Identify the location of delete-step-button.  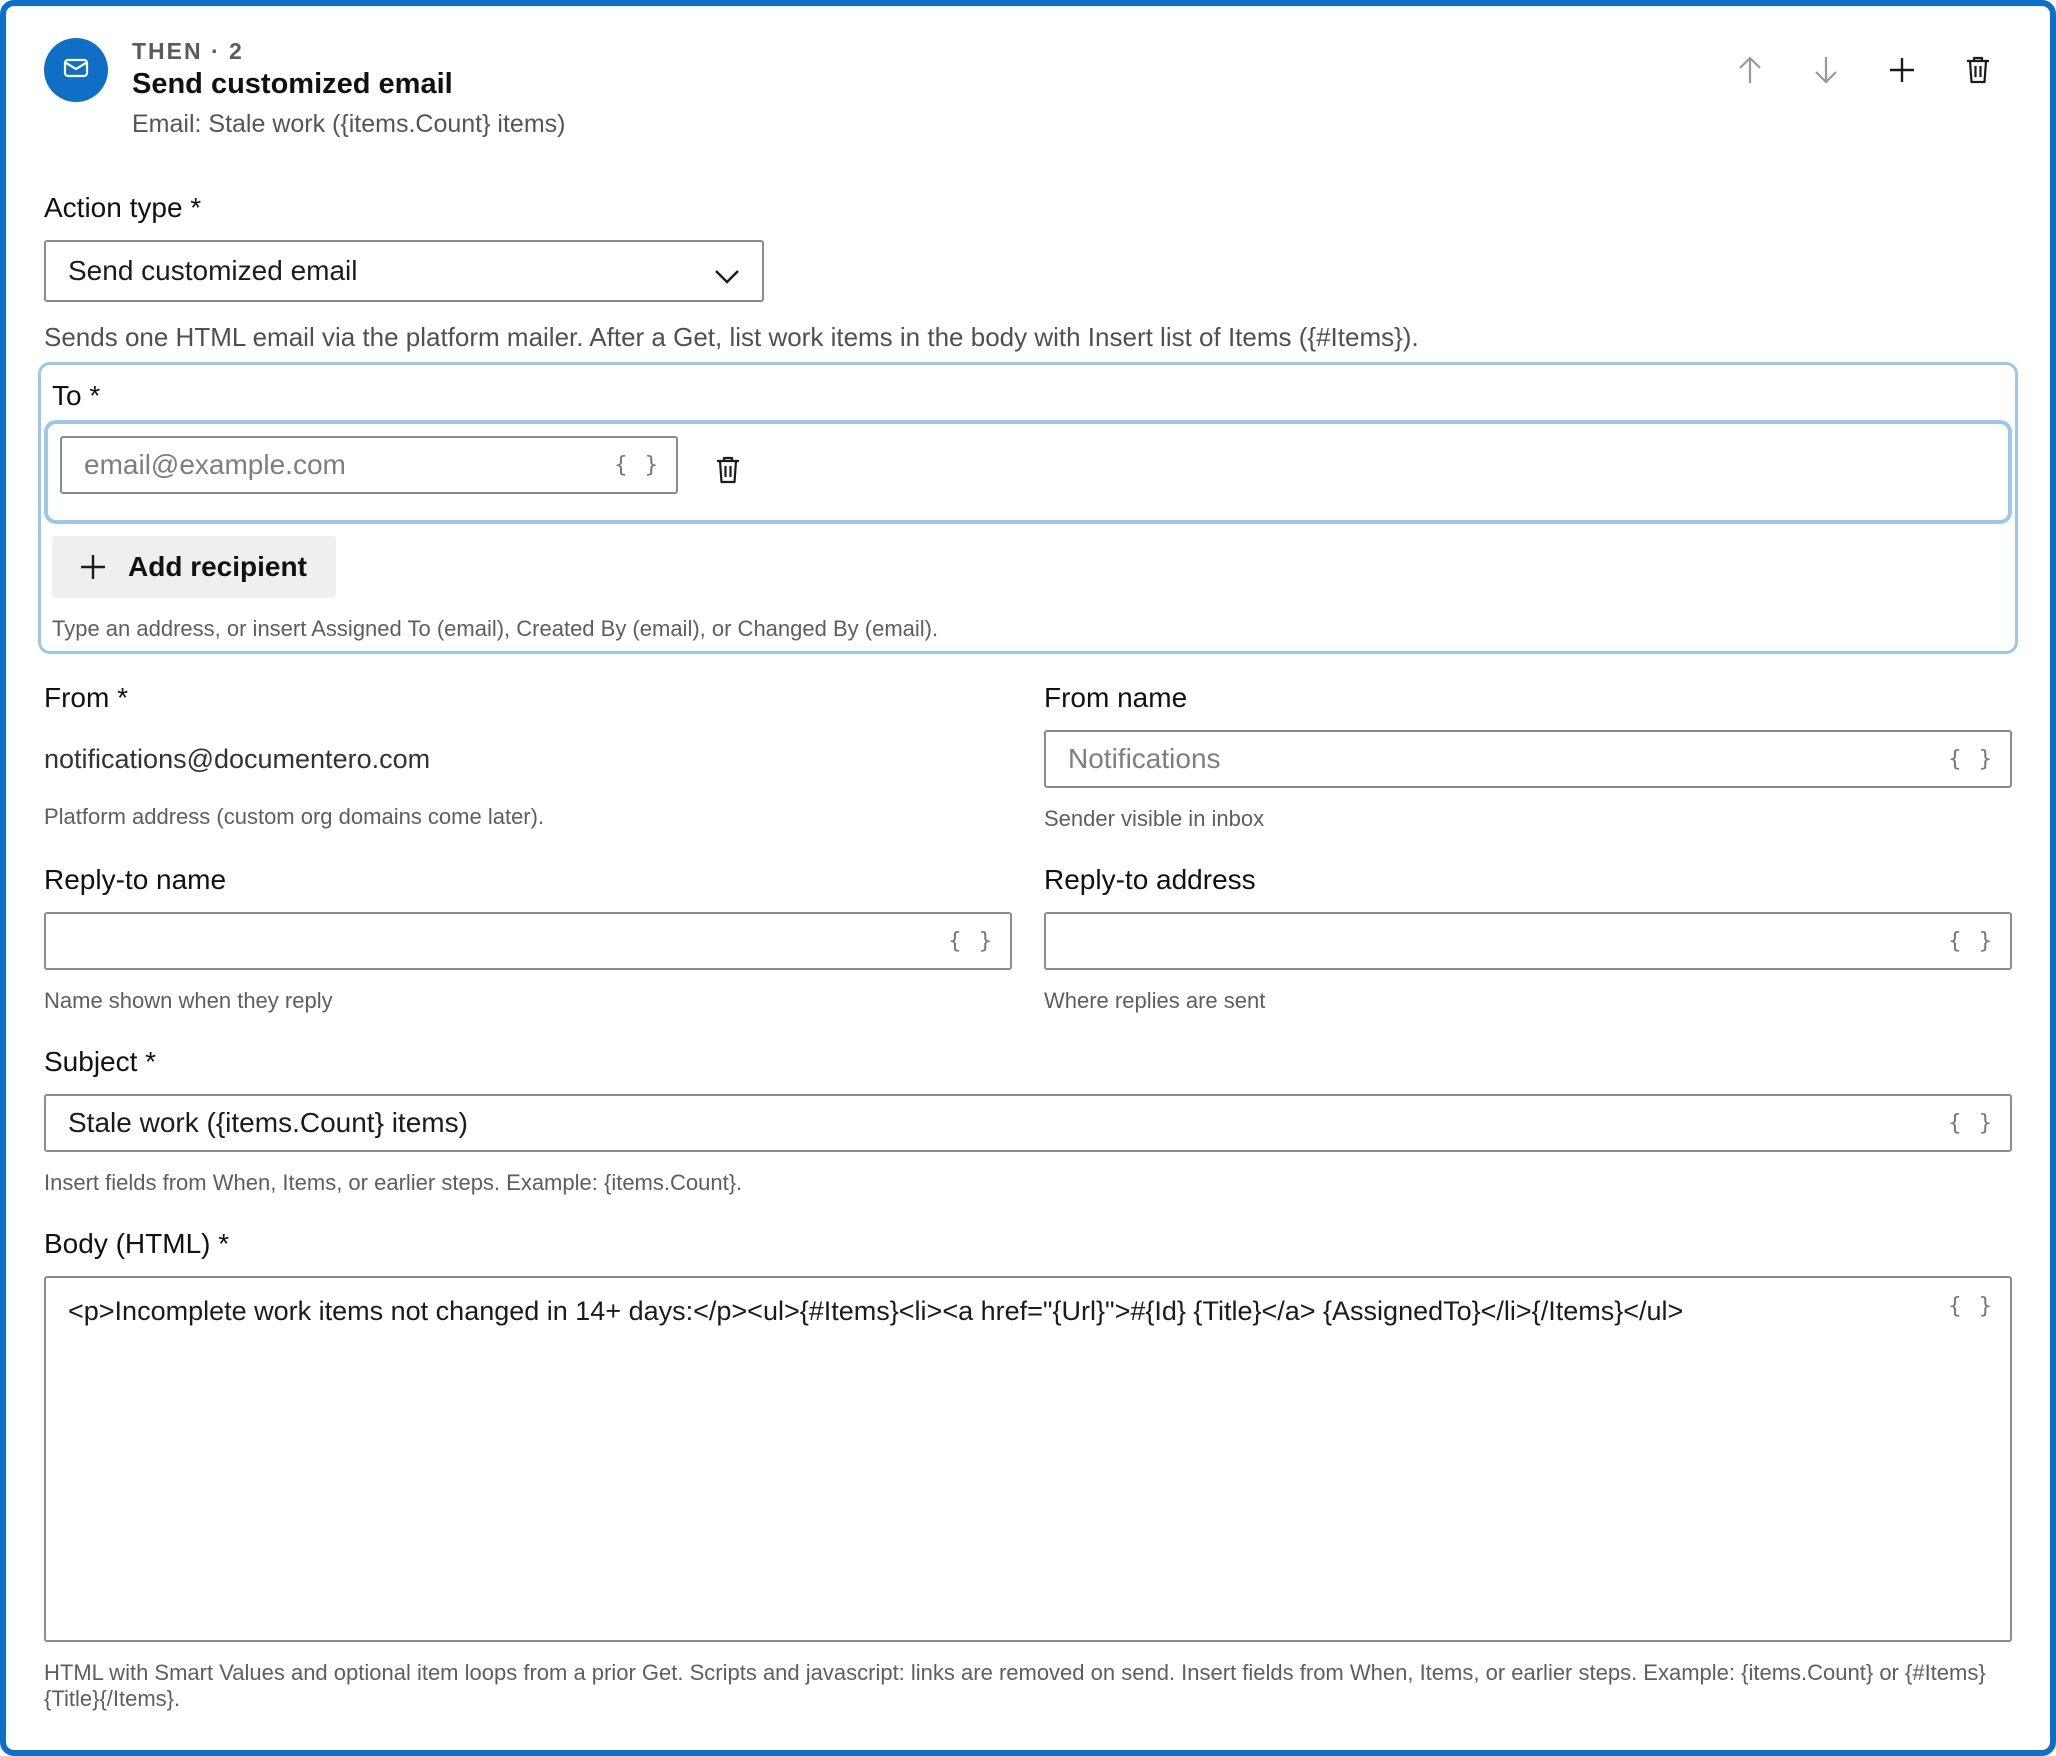
(1978, 72).